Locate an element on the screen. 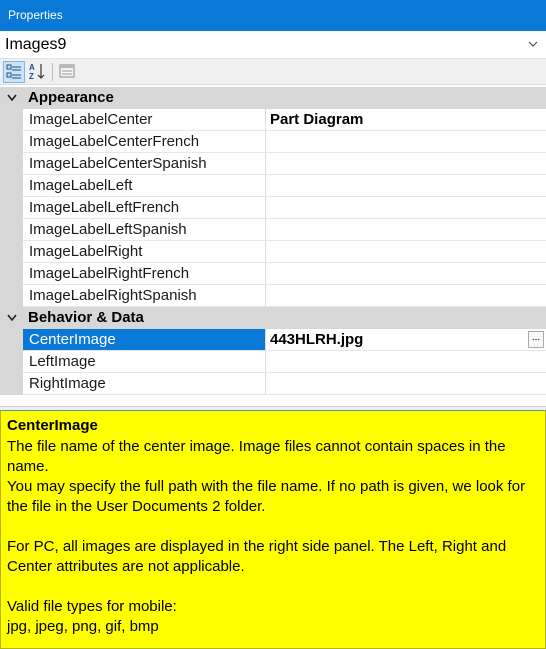 The height and width of the screenshot is (649, 546). categorized-icon is located at coordinates (13, 71).